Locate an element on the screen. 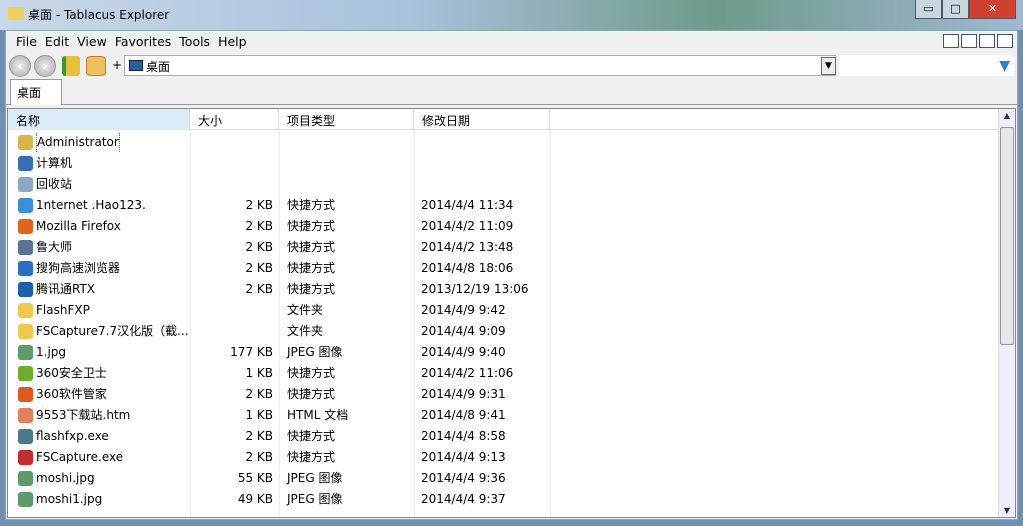 The width and height of the screenshot is (1023, 526). file-row: FSCapture7.7汉化版（截... 文件夹 2014/4/4 9:09 is located at coordinates (279, 331).